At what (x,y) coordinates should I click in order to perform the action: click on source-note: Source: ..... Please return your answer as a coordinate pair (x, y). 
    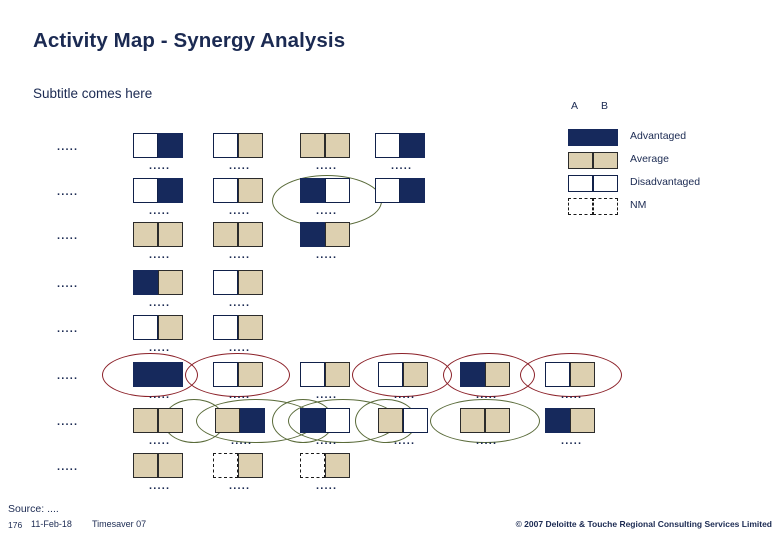
    Looking at the image, I should click on (33, 509).